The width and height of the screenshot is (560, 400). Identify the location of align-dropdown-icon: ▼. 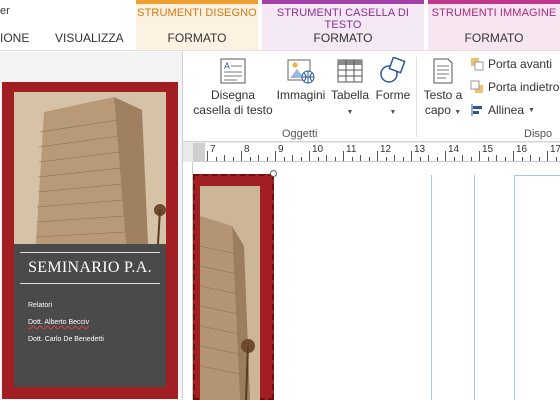
(531, 110).